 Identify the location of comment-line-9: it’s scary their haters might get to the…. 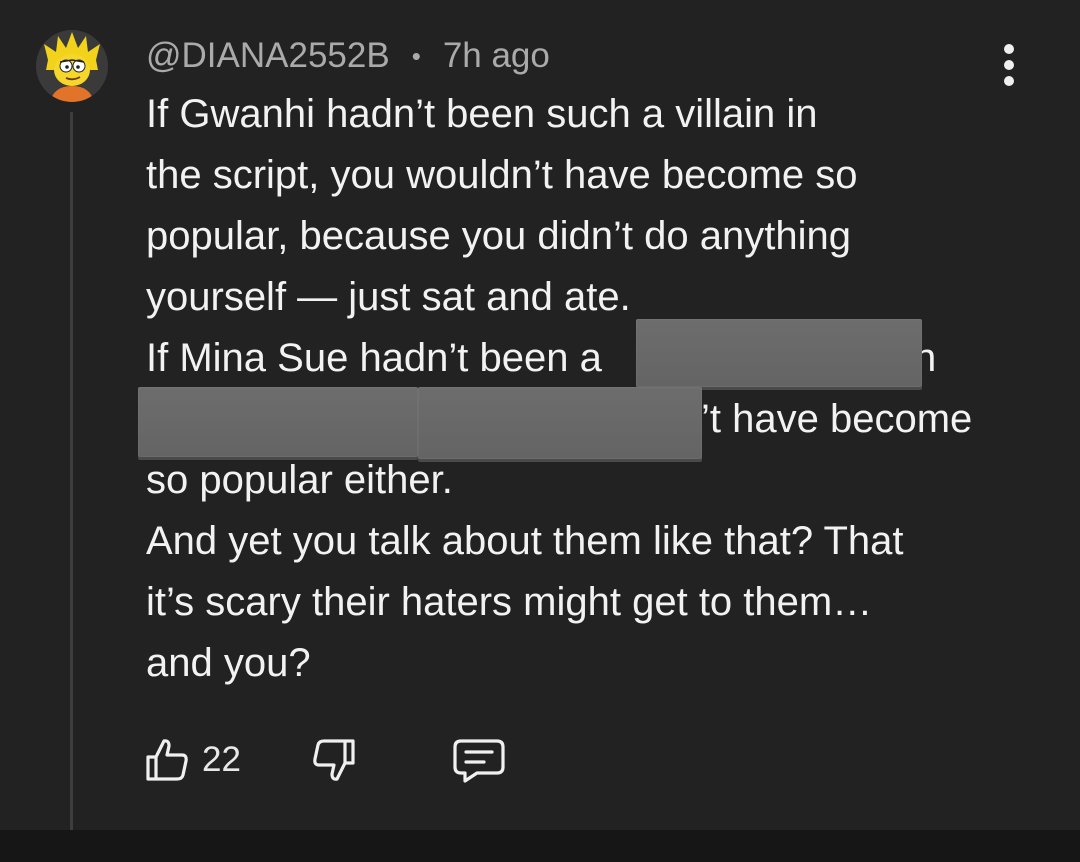
(509, 602).